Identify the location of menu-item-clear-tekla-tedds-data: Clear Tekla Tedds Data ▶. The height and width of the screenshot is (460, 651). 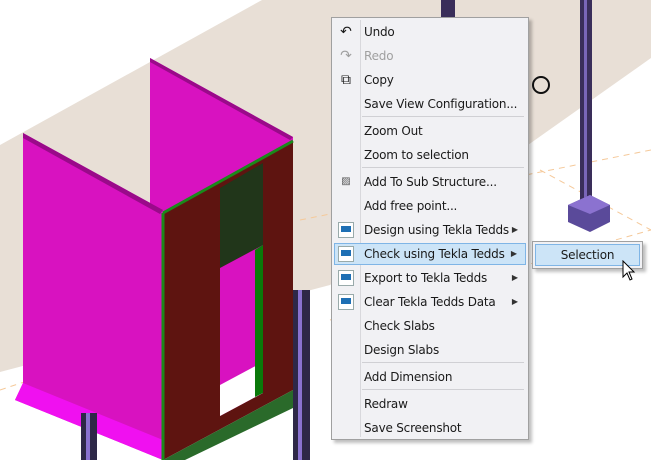
(430, 302).